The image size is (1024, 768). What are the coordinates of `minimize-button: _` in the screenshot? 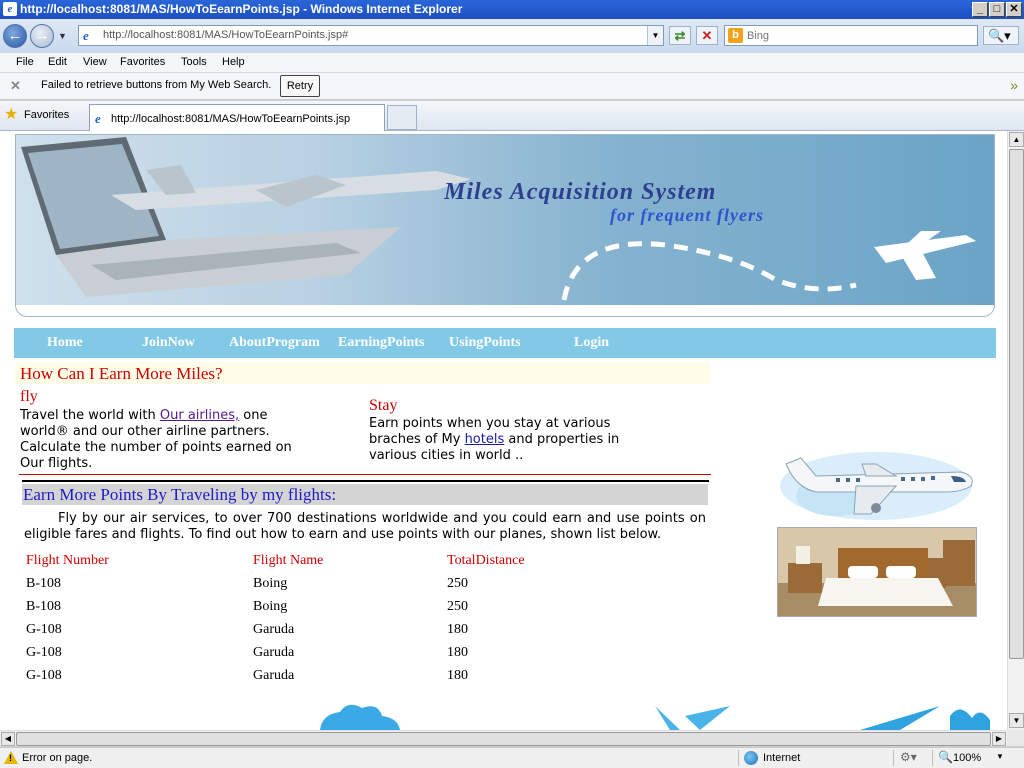 It's located at (980, 9).